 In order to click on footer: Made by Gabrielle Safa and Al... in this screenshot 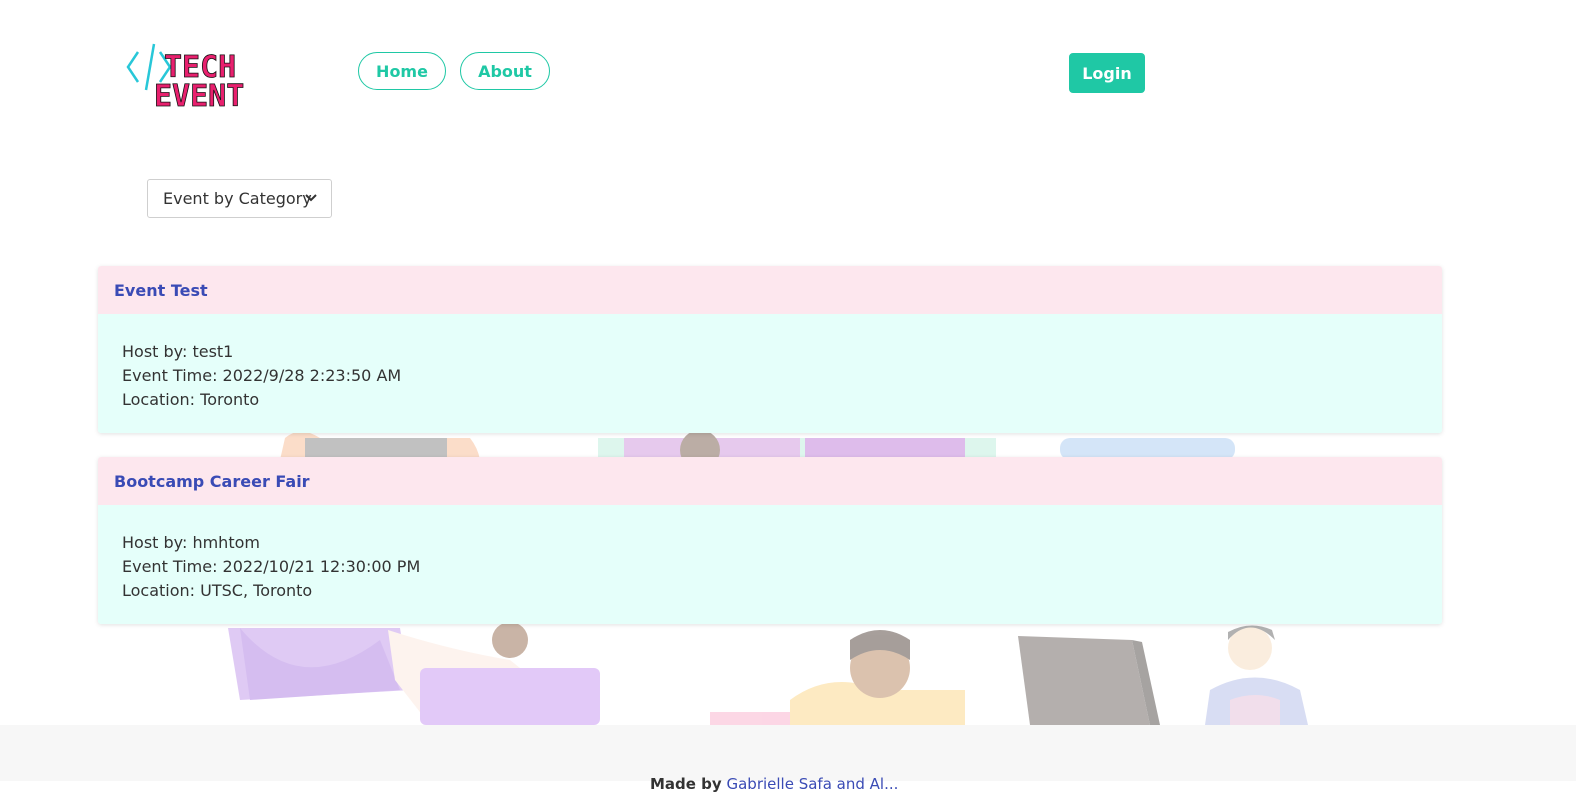, I will do `click(788, 759)`.